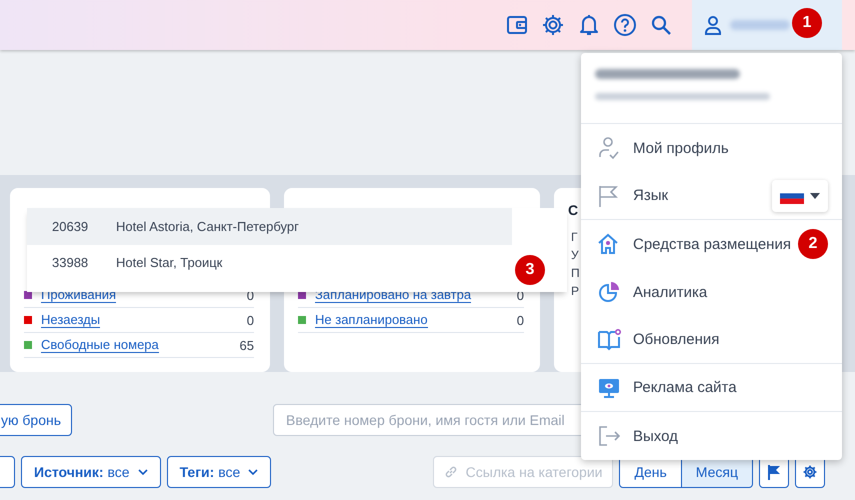 The width and height of the screenshot is (855, 500). I want to click on stat-link: Свободные номера, so click(100, 345).